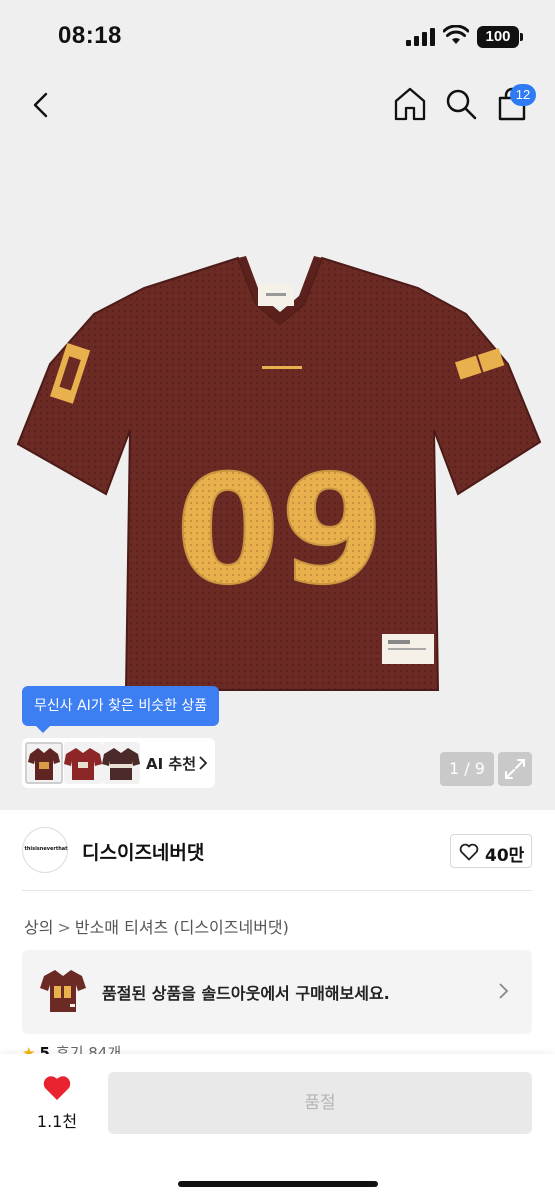  I want to click on breadcrumb-item: 상의, so click(38, 927).